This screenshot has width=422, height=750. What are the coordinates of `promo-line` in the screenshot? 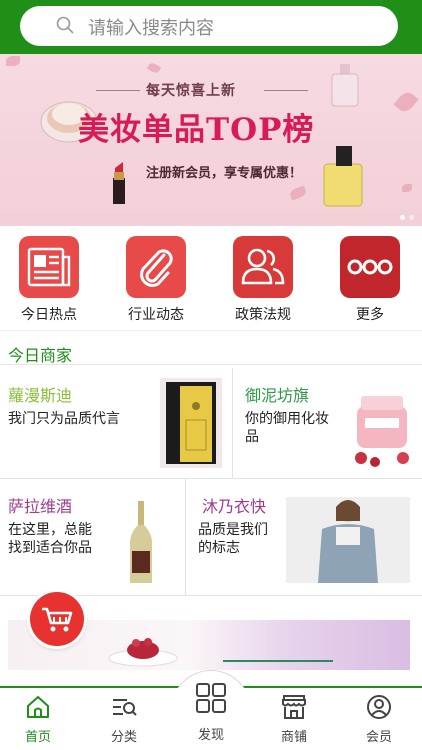 It's located at (278, 661).